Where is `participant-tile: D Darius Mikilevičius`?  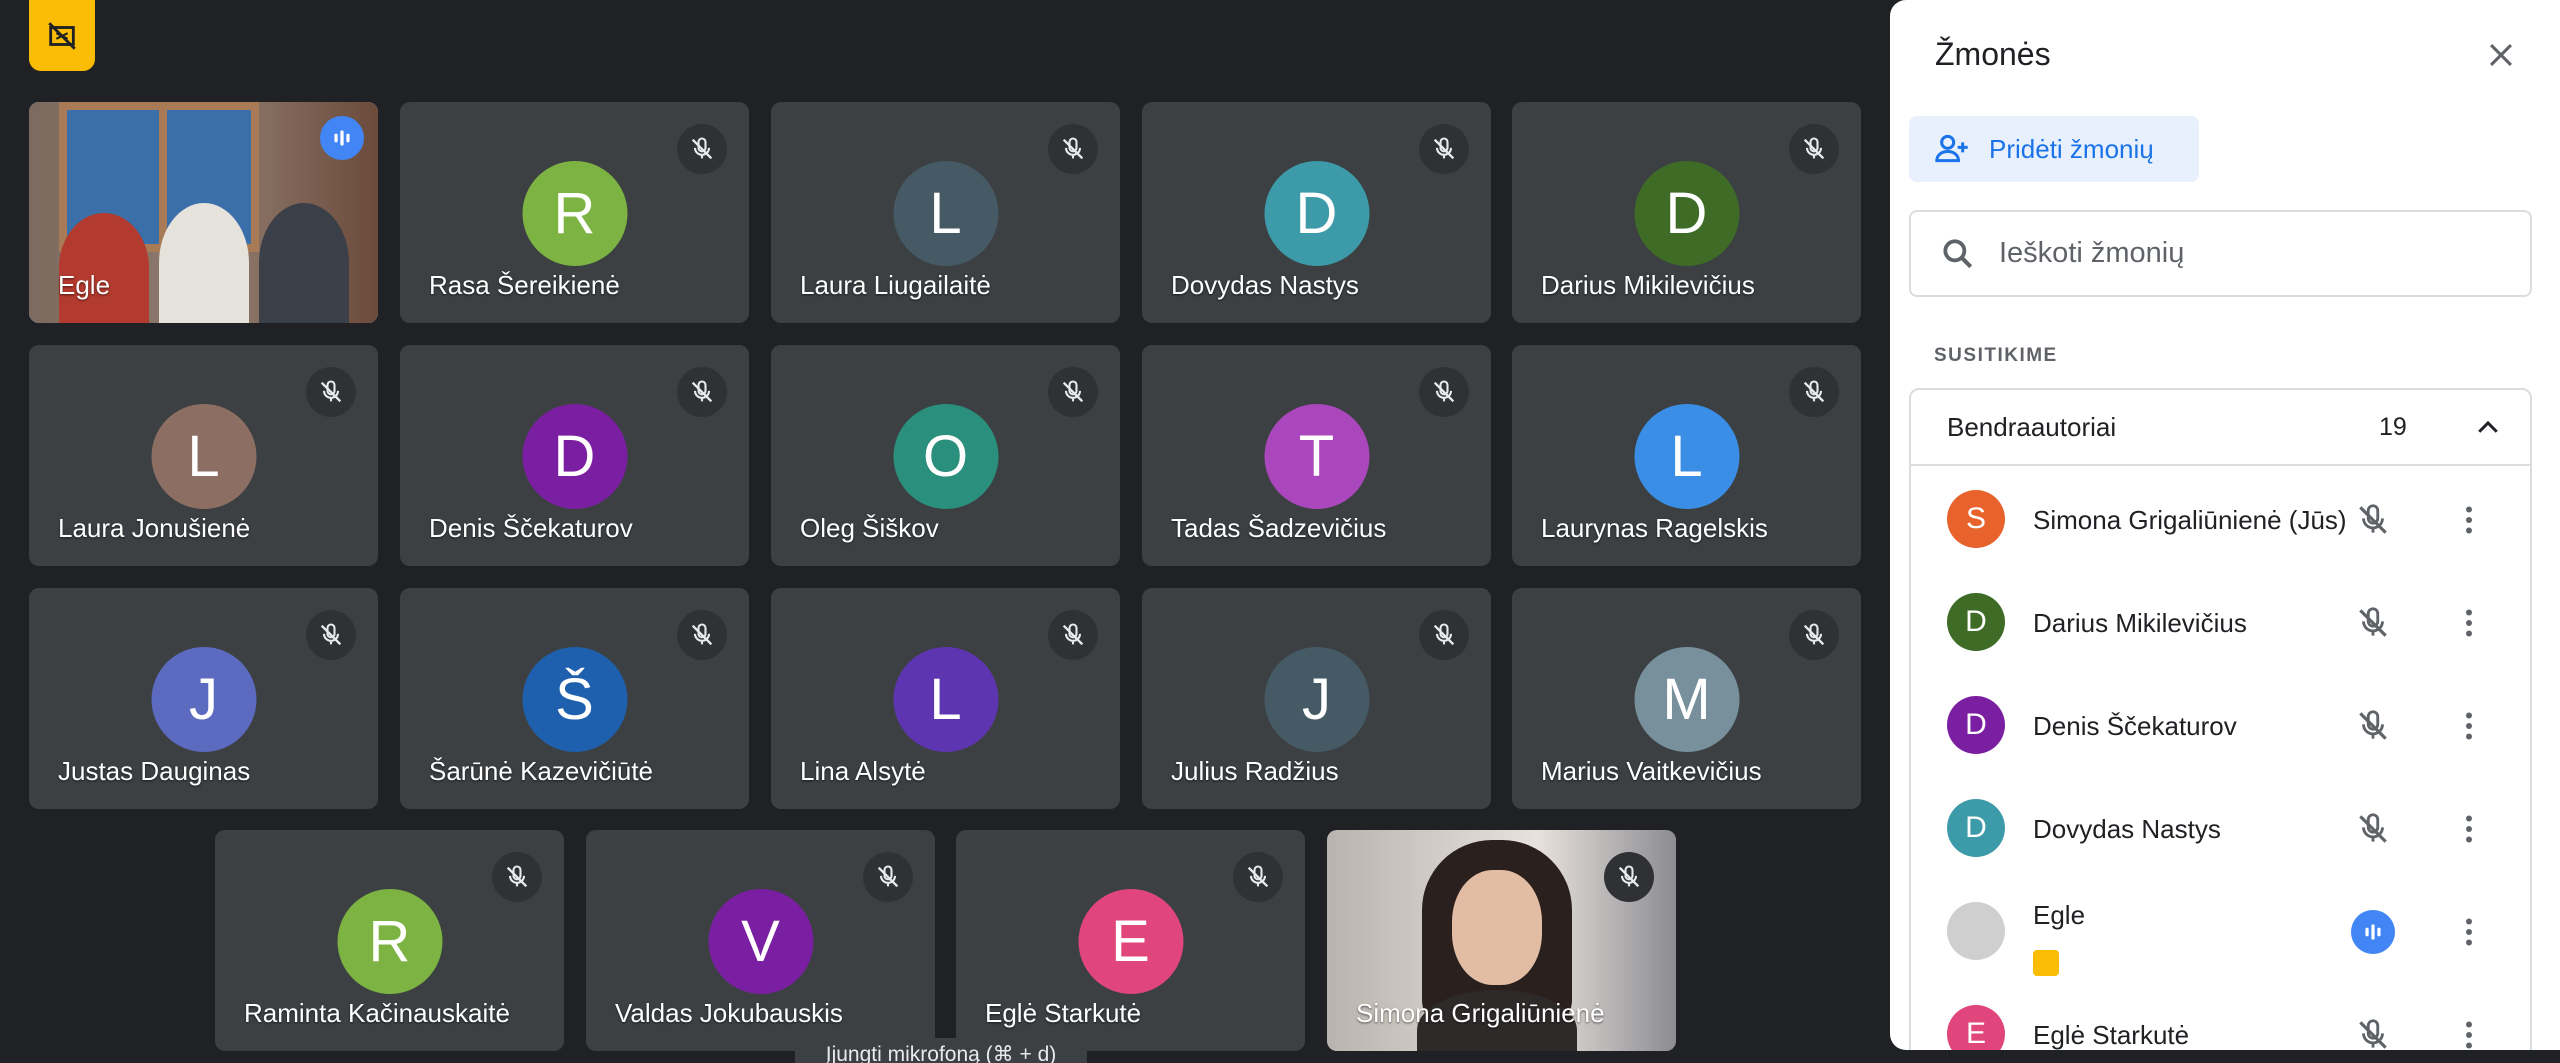
participant-tile: D Darius Mikilevičius is located at coordinates (1686, 212).